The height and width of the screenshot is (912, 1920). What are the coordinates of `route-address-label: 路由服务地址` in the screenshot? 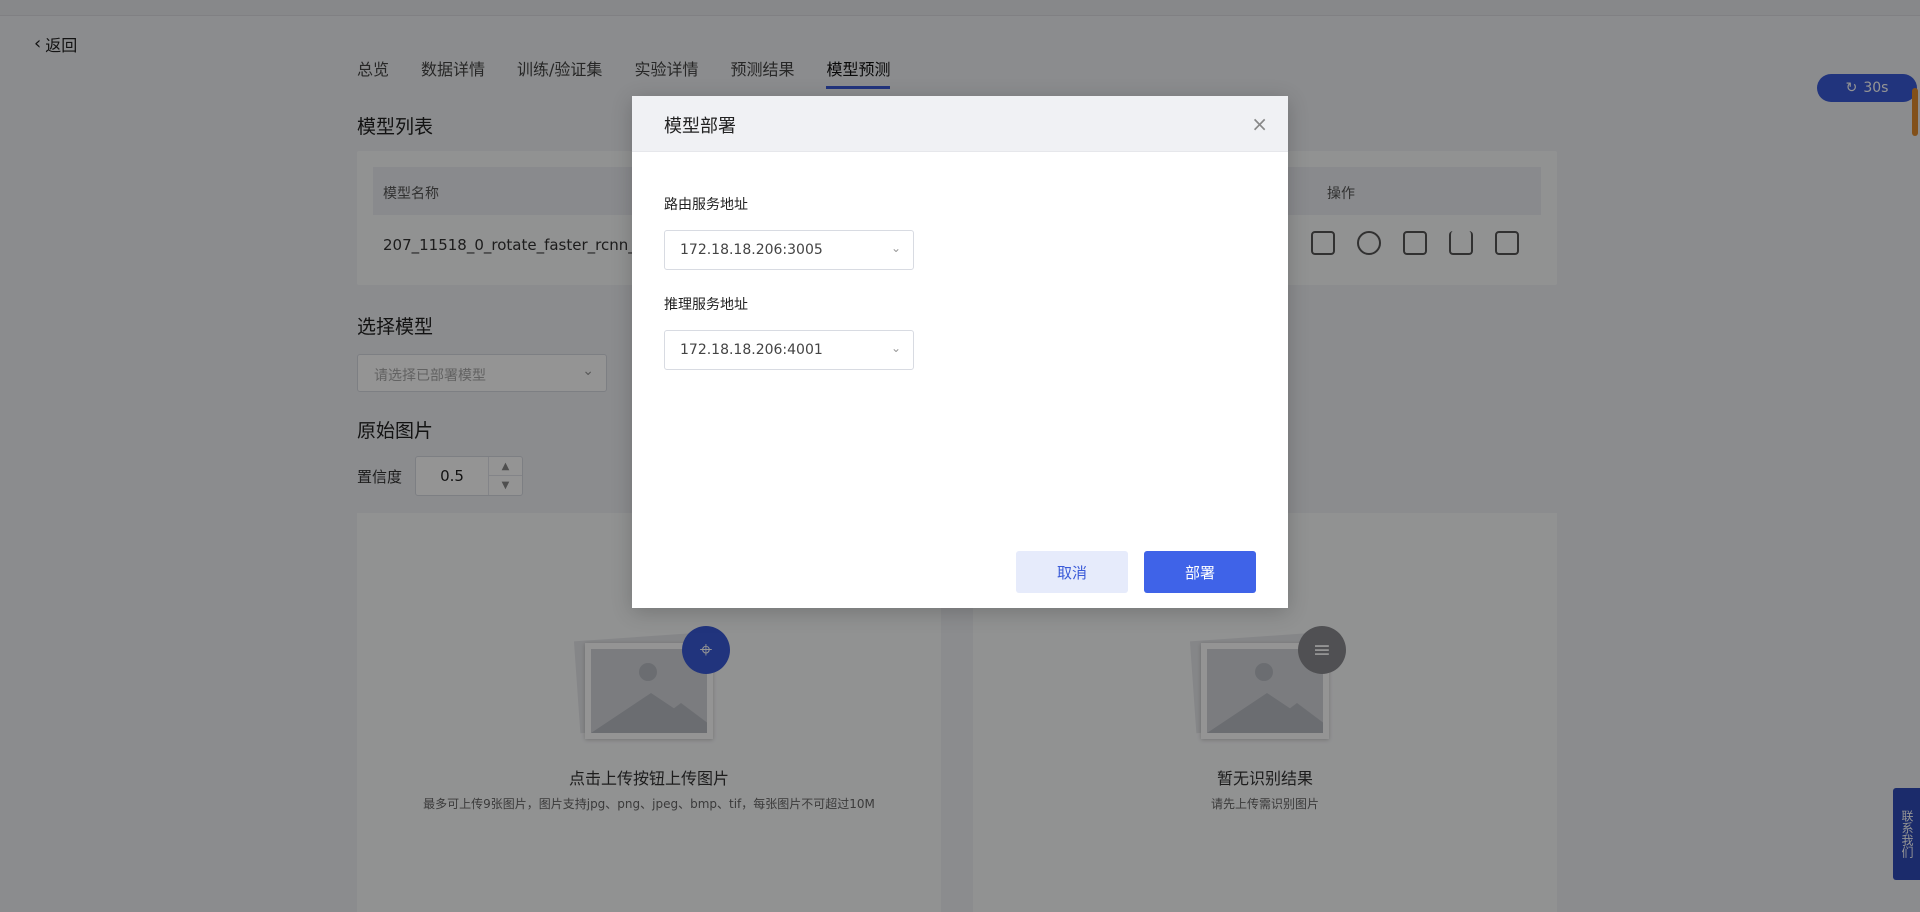 It's located at (706, 205).